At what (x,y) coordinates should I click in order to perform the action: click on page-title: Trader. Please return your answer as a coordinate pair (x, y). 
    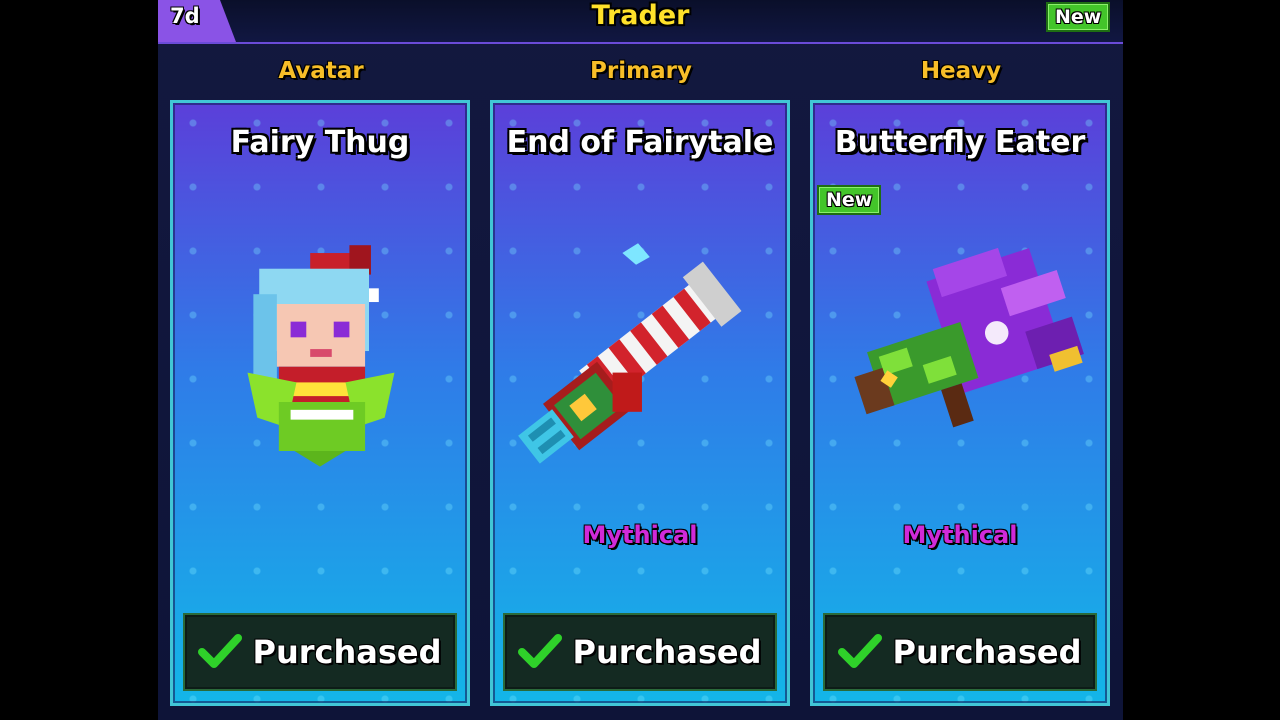
    Looking at the image, I should click on (640, 15).